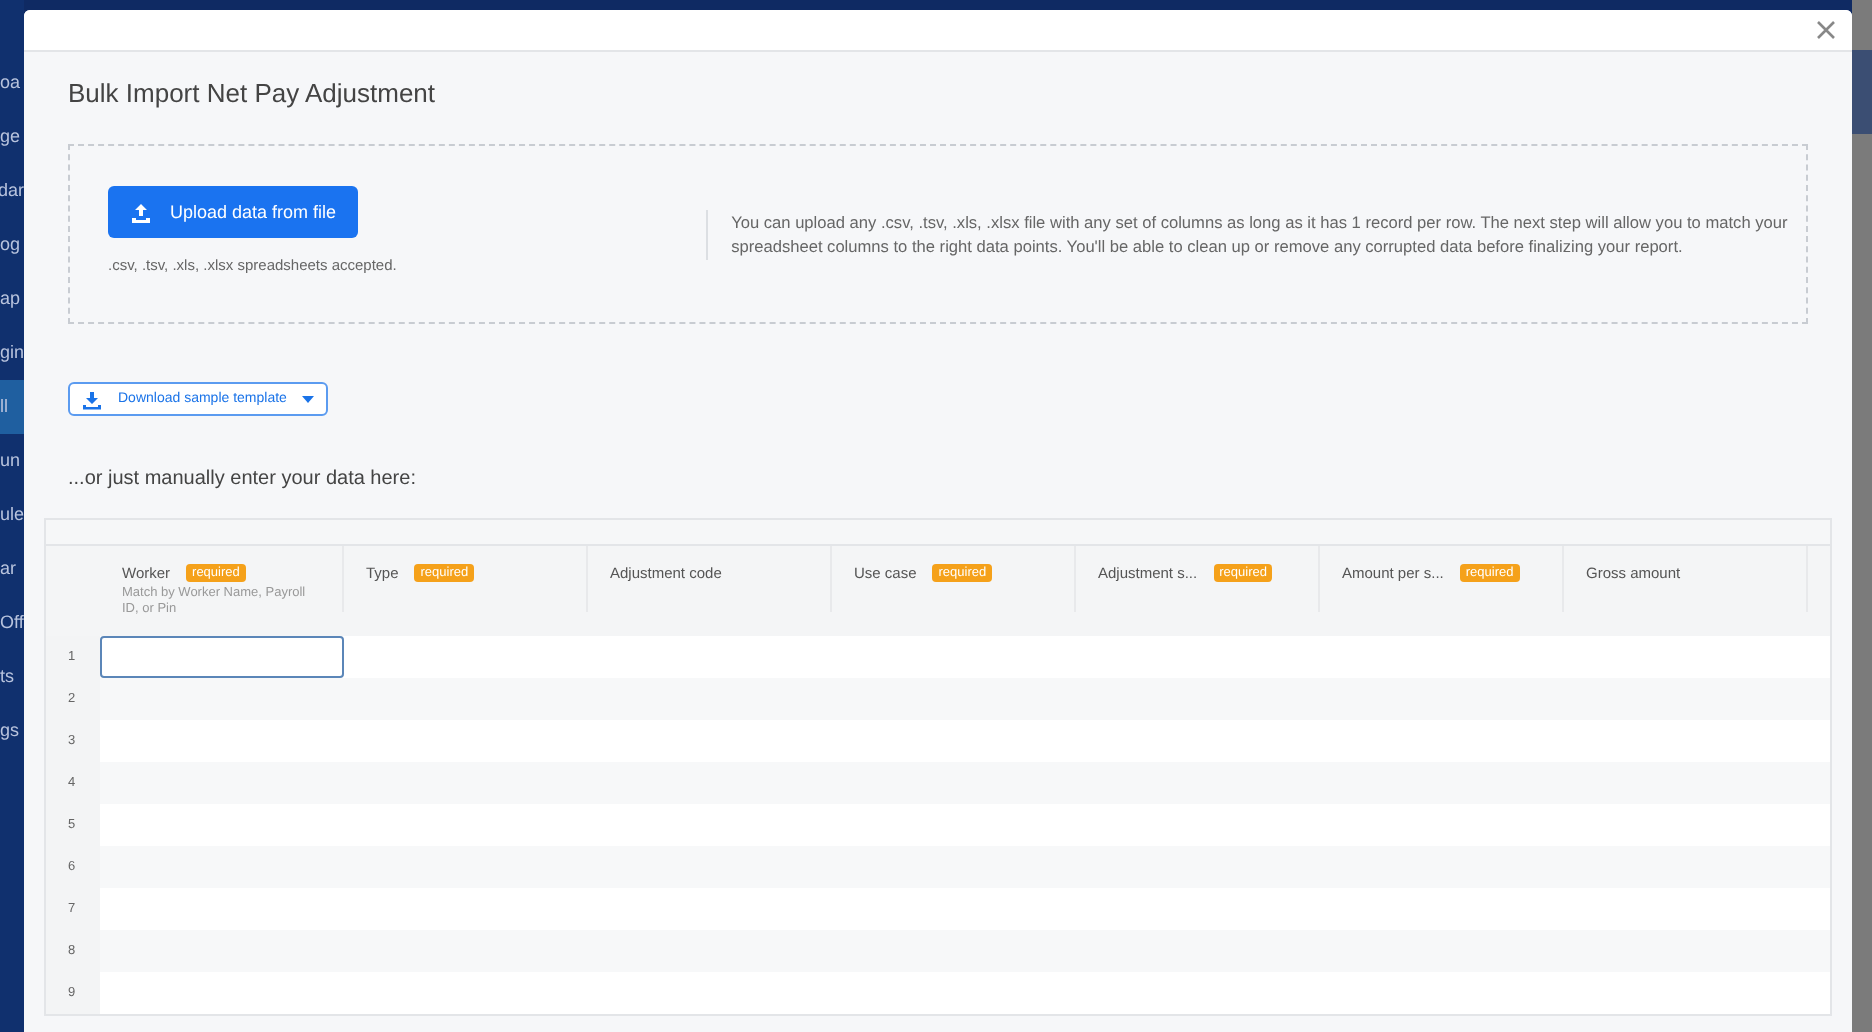  I want to click on sidebar-item: gin, so click(12, 353).